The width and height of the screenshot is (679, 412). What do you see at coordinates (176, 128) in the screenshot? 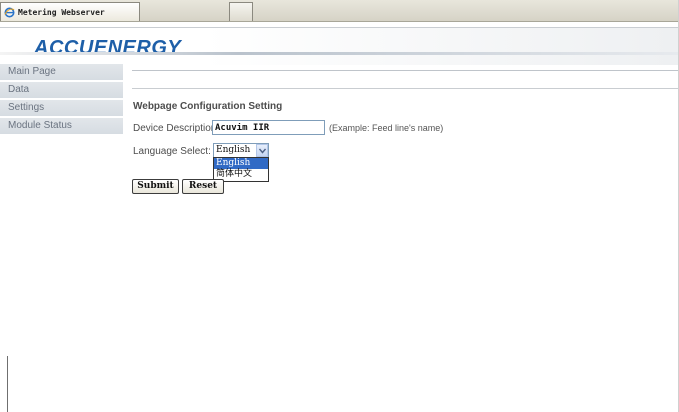
I see `device-description-label: Device Description:` at bounding box center [176, 128].